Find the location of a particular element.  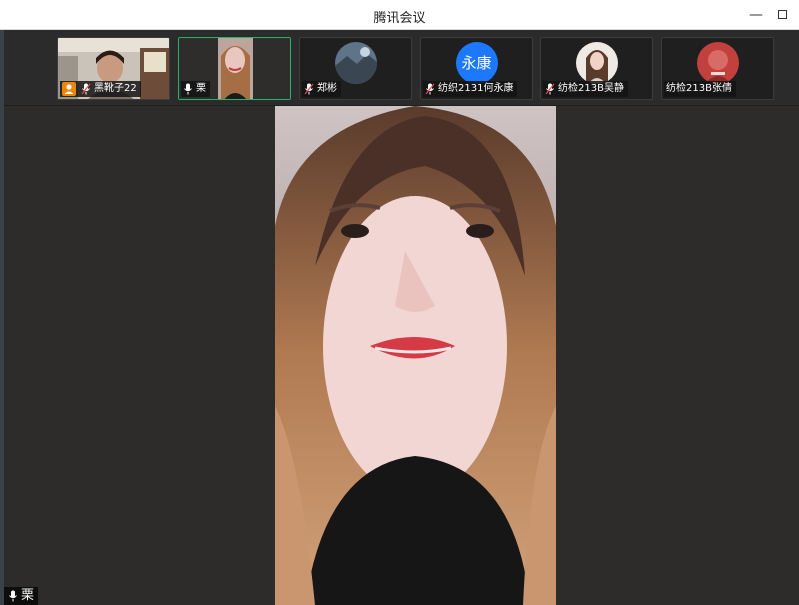

participant-label-6: 纺检213B张倩 is located at coordinates (700, 89).